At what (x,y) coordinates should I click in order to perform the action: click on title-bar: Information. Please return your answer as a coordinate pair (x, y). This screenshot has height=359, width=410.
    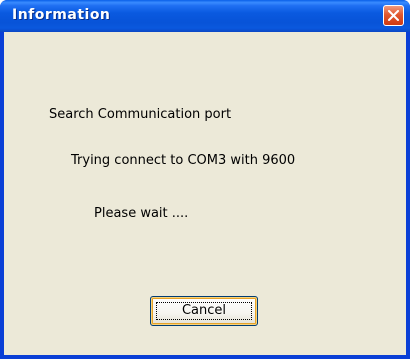
    Looking at the image, I should click on (205, 16).